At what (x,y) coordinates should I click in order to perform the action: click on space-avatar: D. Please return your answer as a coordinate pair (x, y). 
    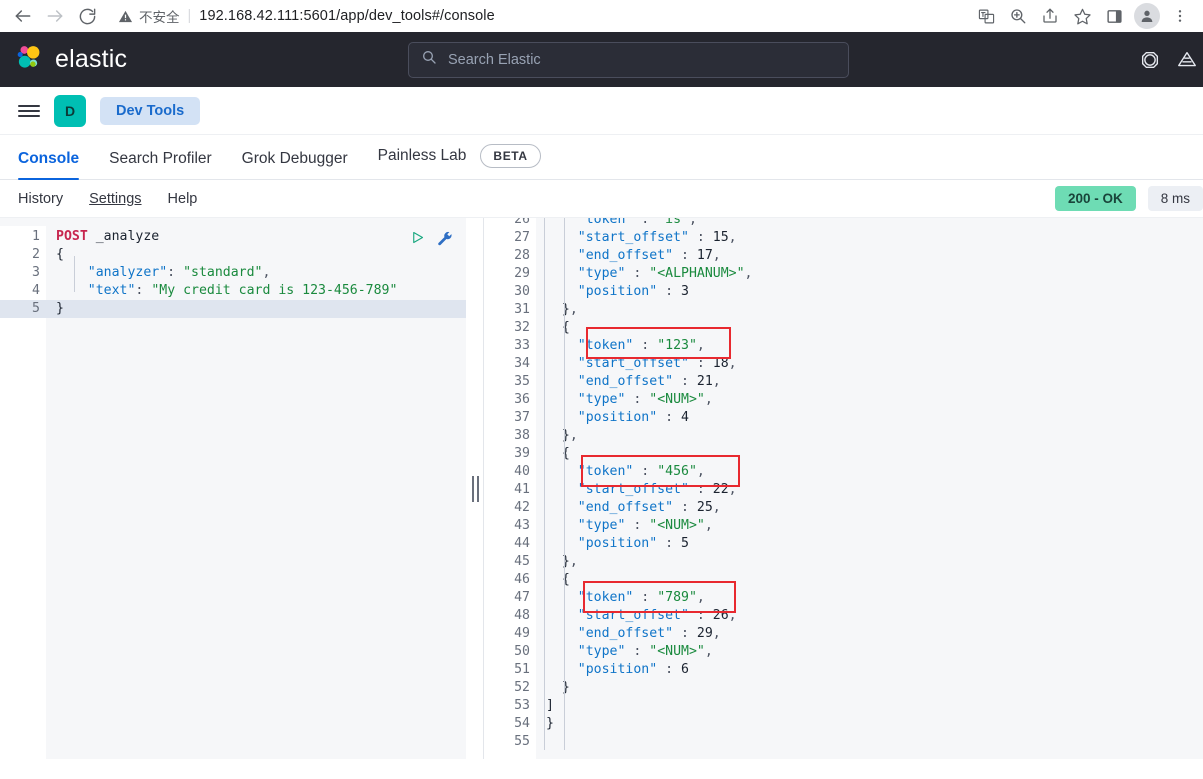
    Looking at the image, I should click on (70, 110).